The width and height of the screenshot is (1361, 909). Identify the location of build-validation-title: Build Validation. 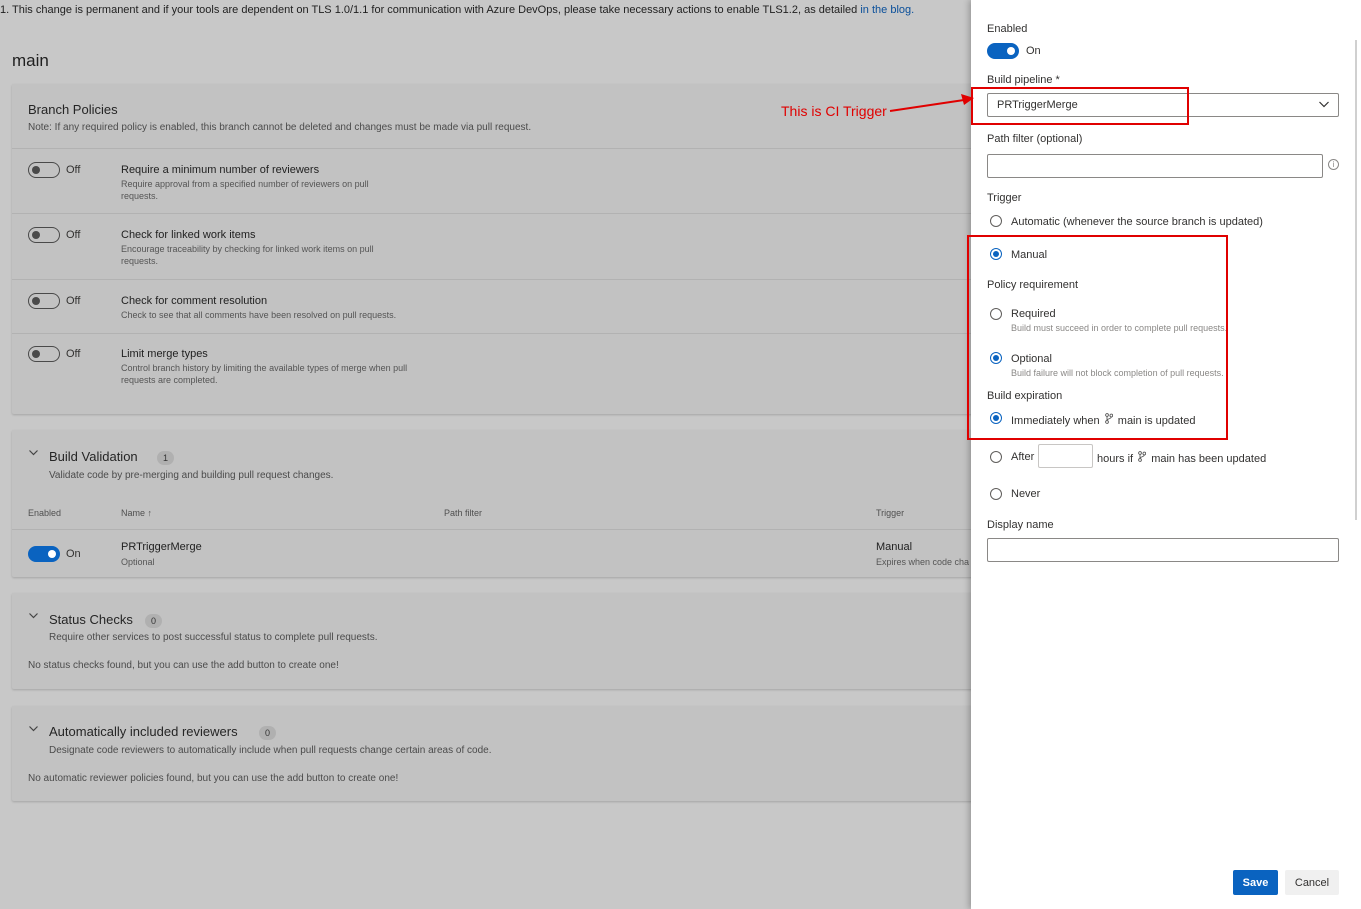
(93, 456).